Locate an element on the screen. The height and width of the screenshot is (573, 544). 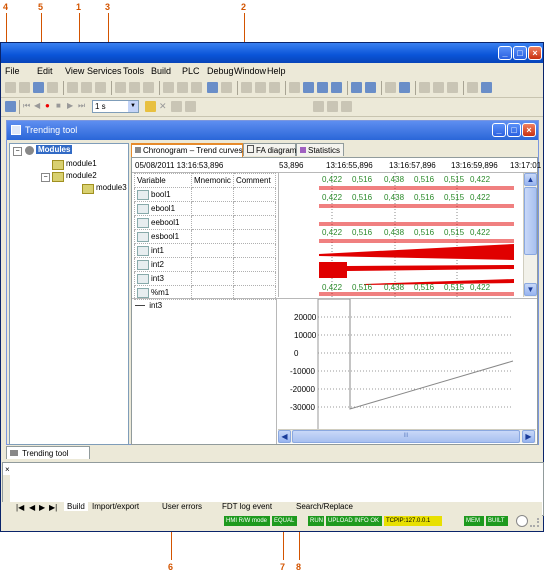
grid-icon is located at coordinates (336, 87).